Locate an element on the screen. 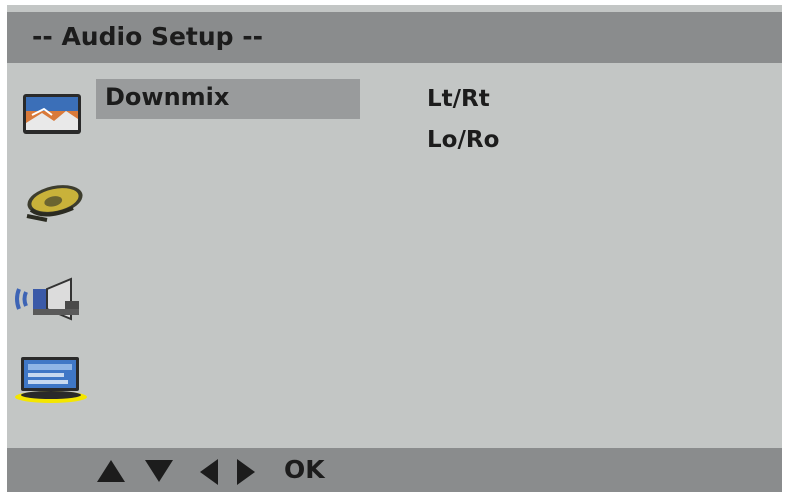  speaker-setup-icon is located at coordinates (56, 204).